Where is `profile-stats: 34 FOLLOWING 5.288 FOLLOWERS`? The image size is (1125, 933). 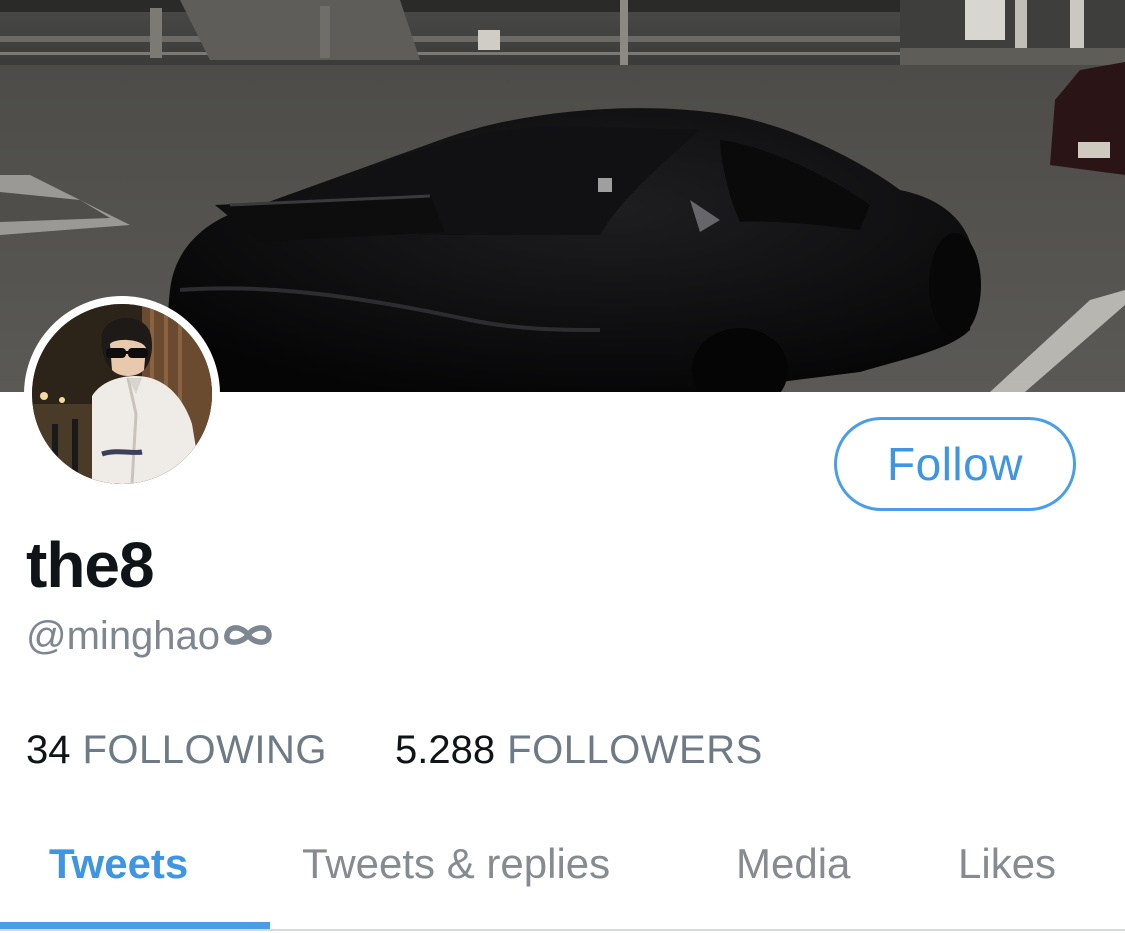 profile-stats: 34 FOLLOWING 5.288 FOLLOWERS is located at coordinates (394, 750).